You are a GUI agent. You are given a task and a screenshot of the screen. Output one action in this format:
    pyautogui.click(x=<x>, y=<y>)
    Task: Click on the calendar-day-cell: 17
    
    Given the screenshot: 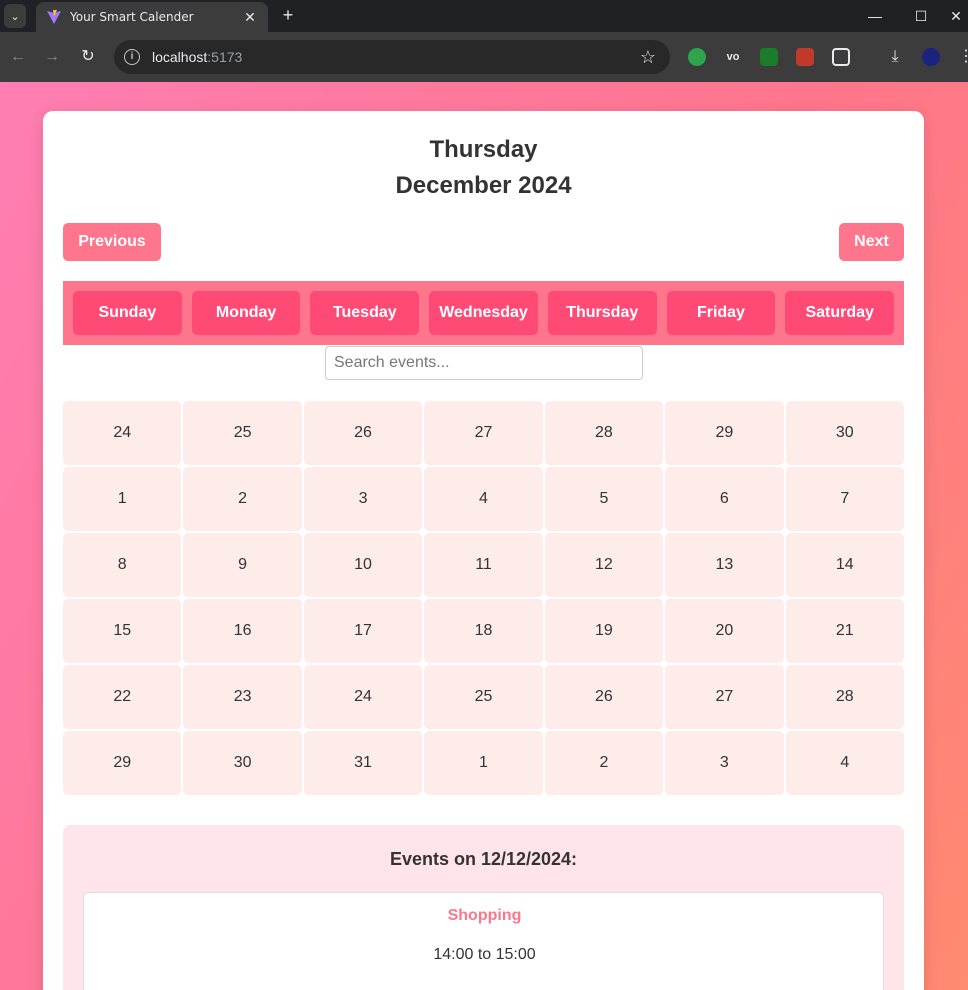 What is the action you would take?
    pyautogui.click(x=363, y=631)
    